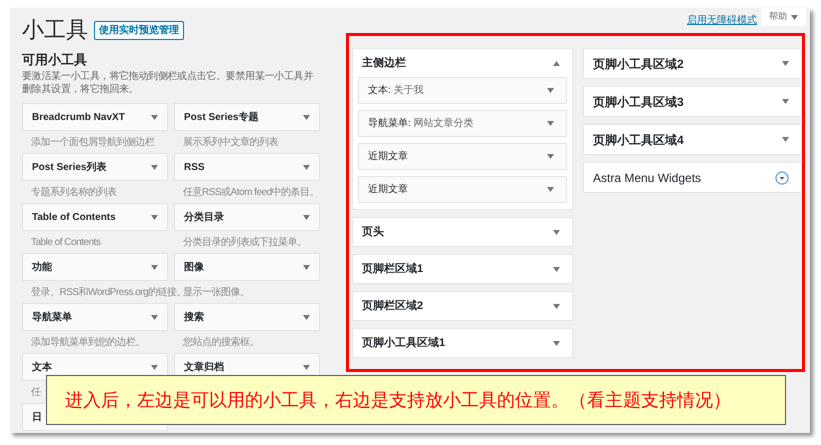 The height and width of the screenshot is (445, 821). What do you see at coordinates (247, 267) in the screenshot?
I see `widget-item: 图像` at bounding box center [247, 267].